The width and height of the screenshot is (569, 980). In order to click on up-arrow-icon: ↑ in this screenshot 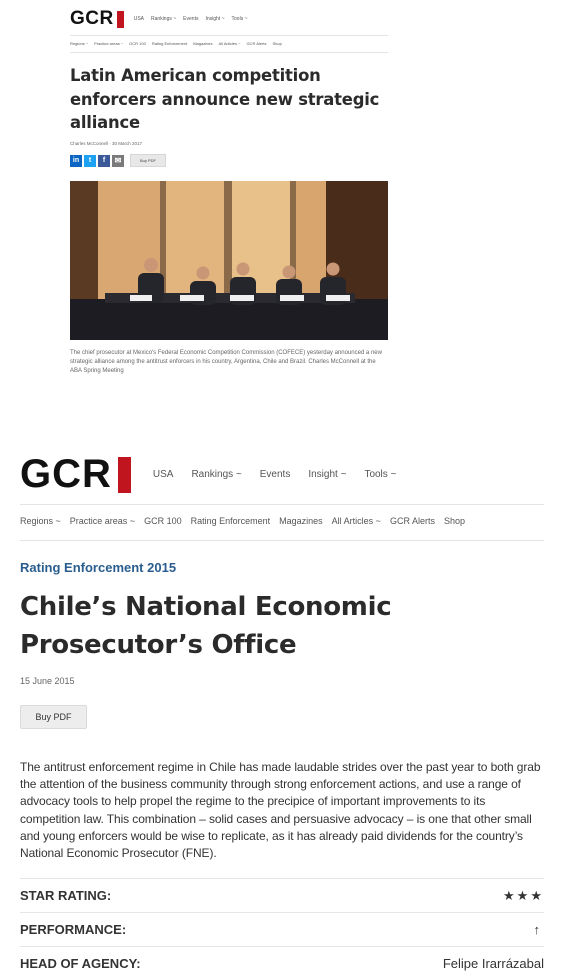, I will do `click(537, 929)`.